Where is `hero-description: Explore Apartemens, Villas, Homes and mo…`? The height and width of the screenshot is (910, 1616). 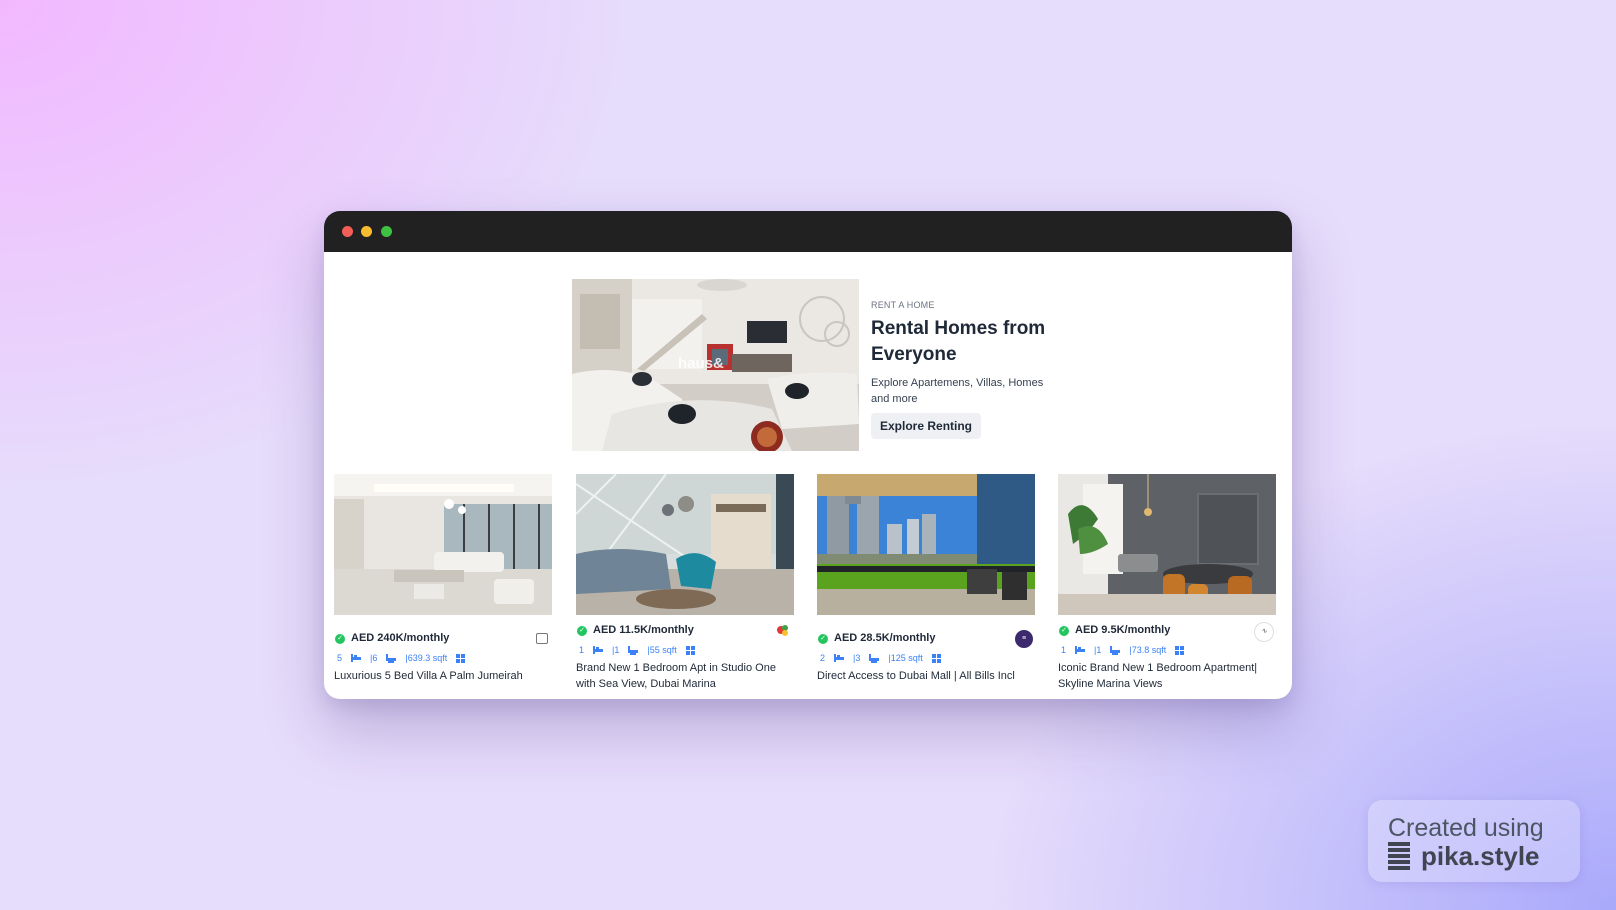
hero-description: Explore Apartemens, Villas, Homes and mo… is located at coordinates (957, 391).